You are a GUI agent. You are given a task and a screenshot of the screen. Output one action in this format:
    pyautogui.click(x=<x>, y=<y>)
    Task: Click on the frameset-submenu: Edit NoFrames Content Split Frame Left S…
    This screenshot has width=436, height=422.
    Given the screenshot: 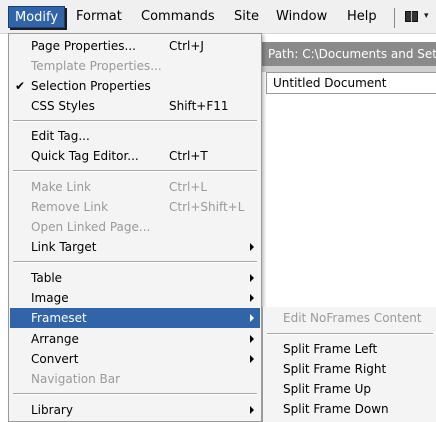 What is the action you would take?
    pyautogui.click(x=349, y=364)
    